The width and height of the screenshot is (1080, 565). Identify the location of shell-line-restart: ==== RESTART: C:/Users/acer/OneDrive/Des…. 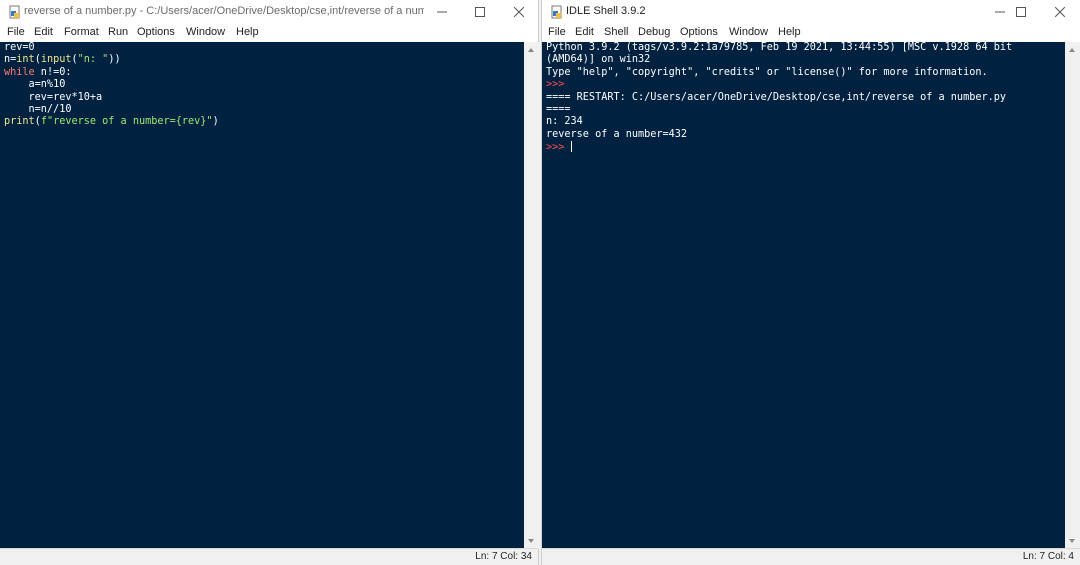
(776, 97).